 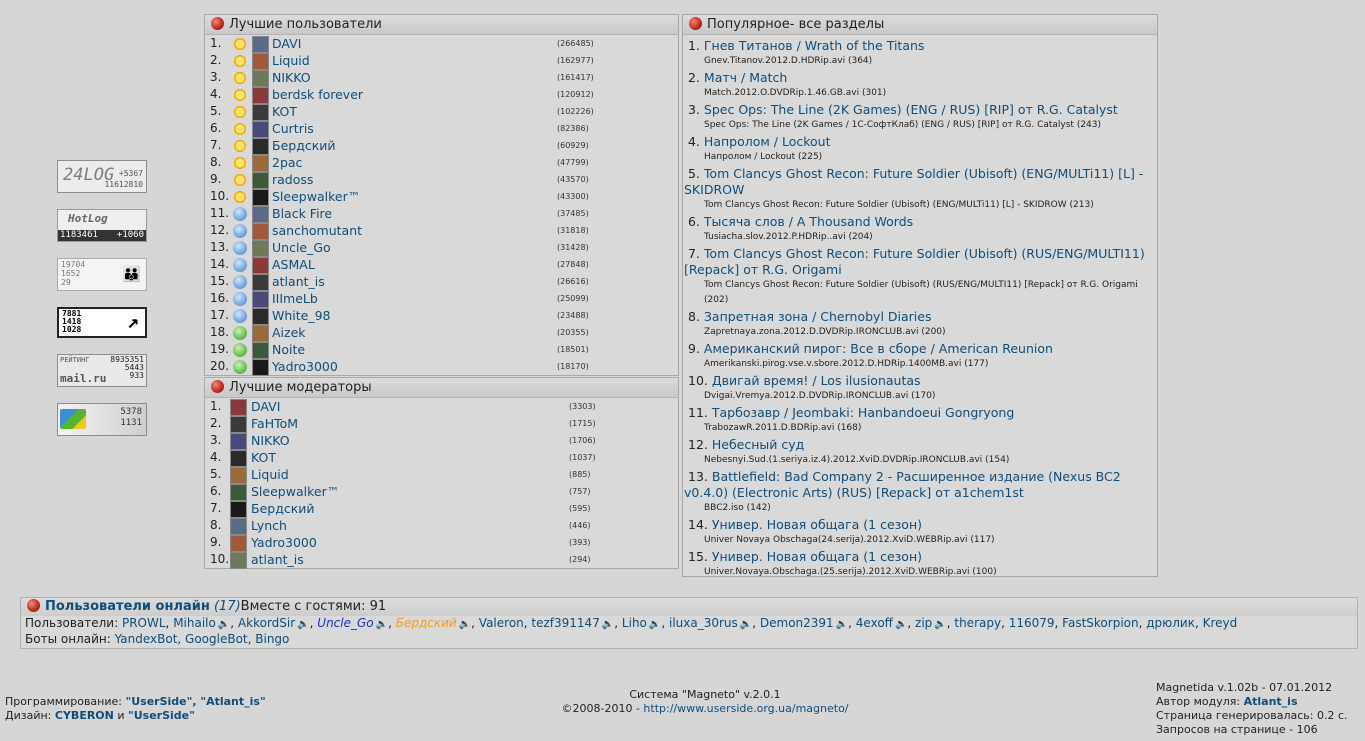 What do you see at coordinates (304, 145) in the screenshot?
I see `user-name-link: Бердский` at bounding box center [304, 145].